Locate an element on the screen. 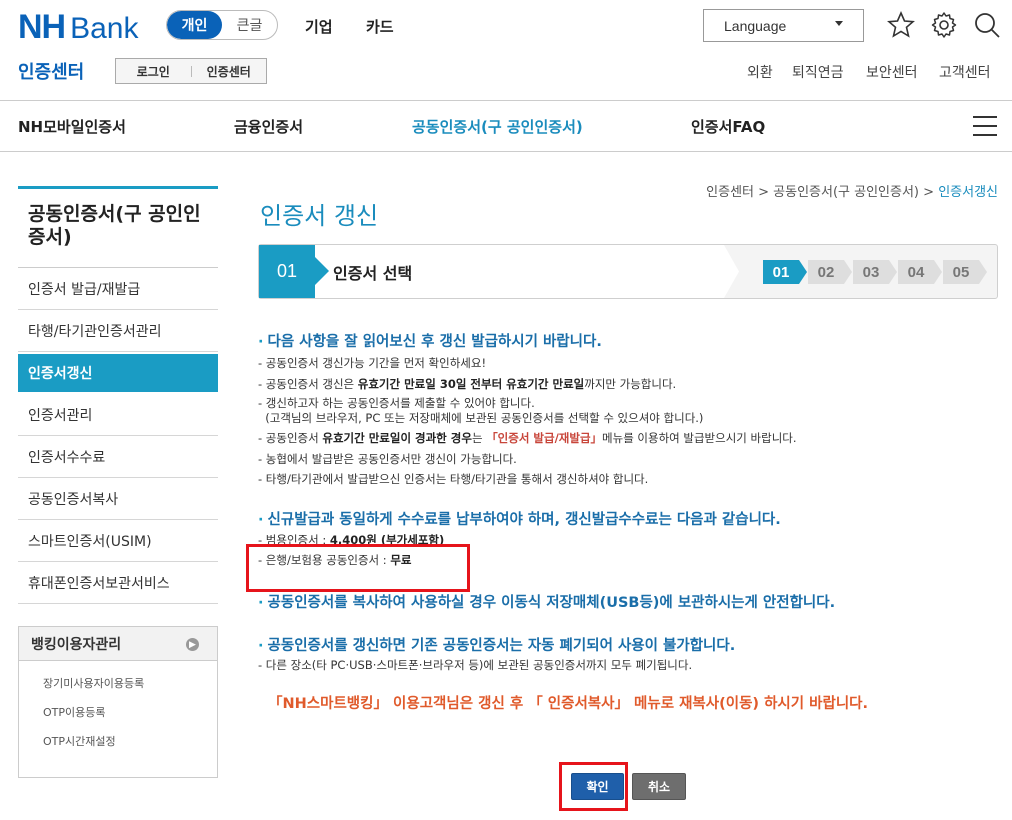 The image size is (1012, 820). current-step-number: 01 is located at coordinates (294, 271).